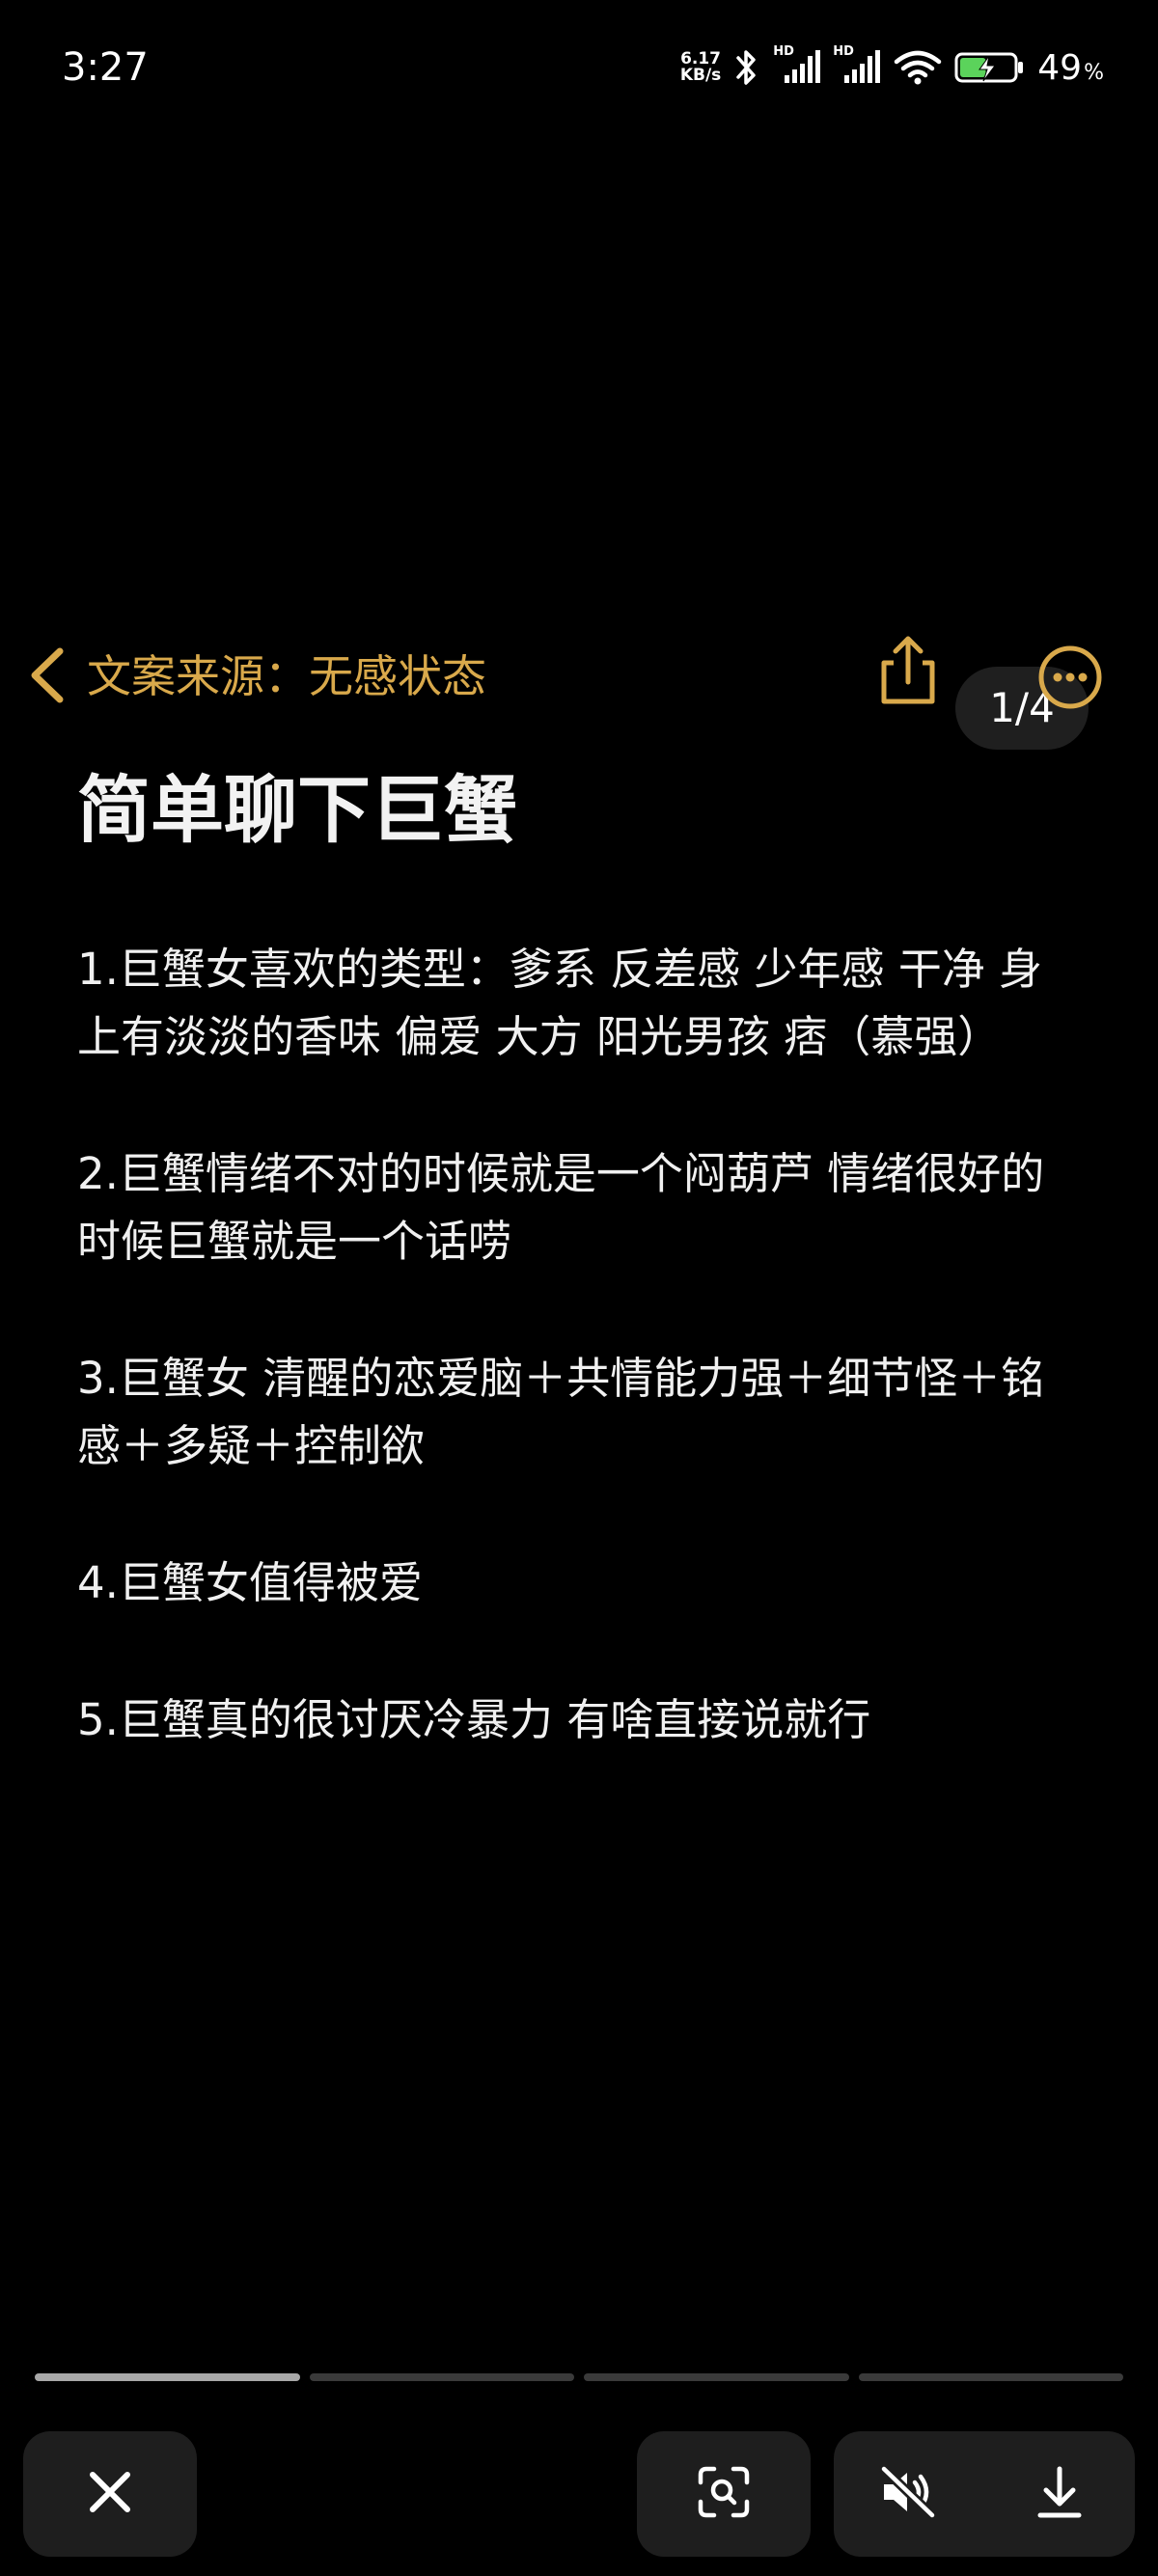 The height and width of the screenshot is (2576, 1158). I want to click on download-icon, so click(1059, 2494).